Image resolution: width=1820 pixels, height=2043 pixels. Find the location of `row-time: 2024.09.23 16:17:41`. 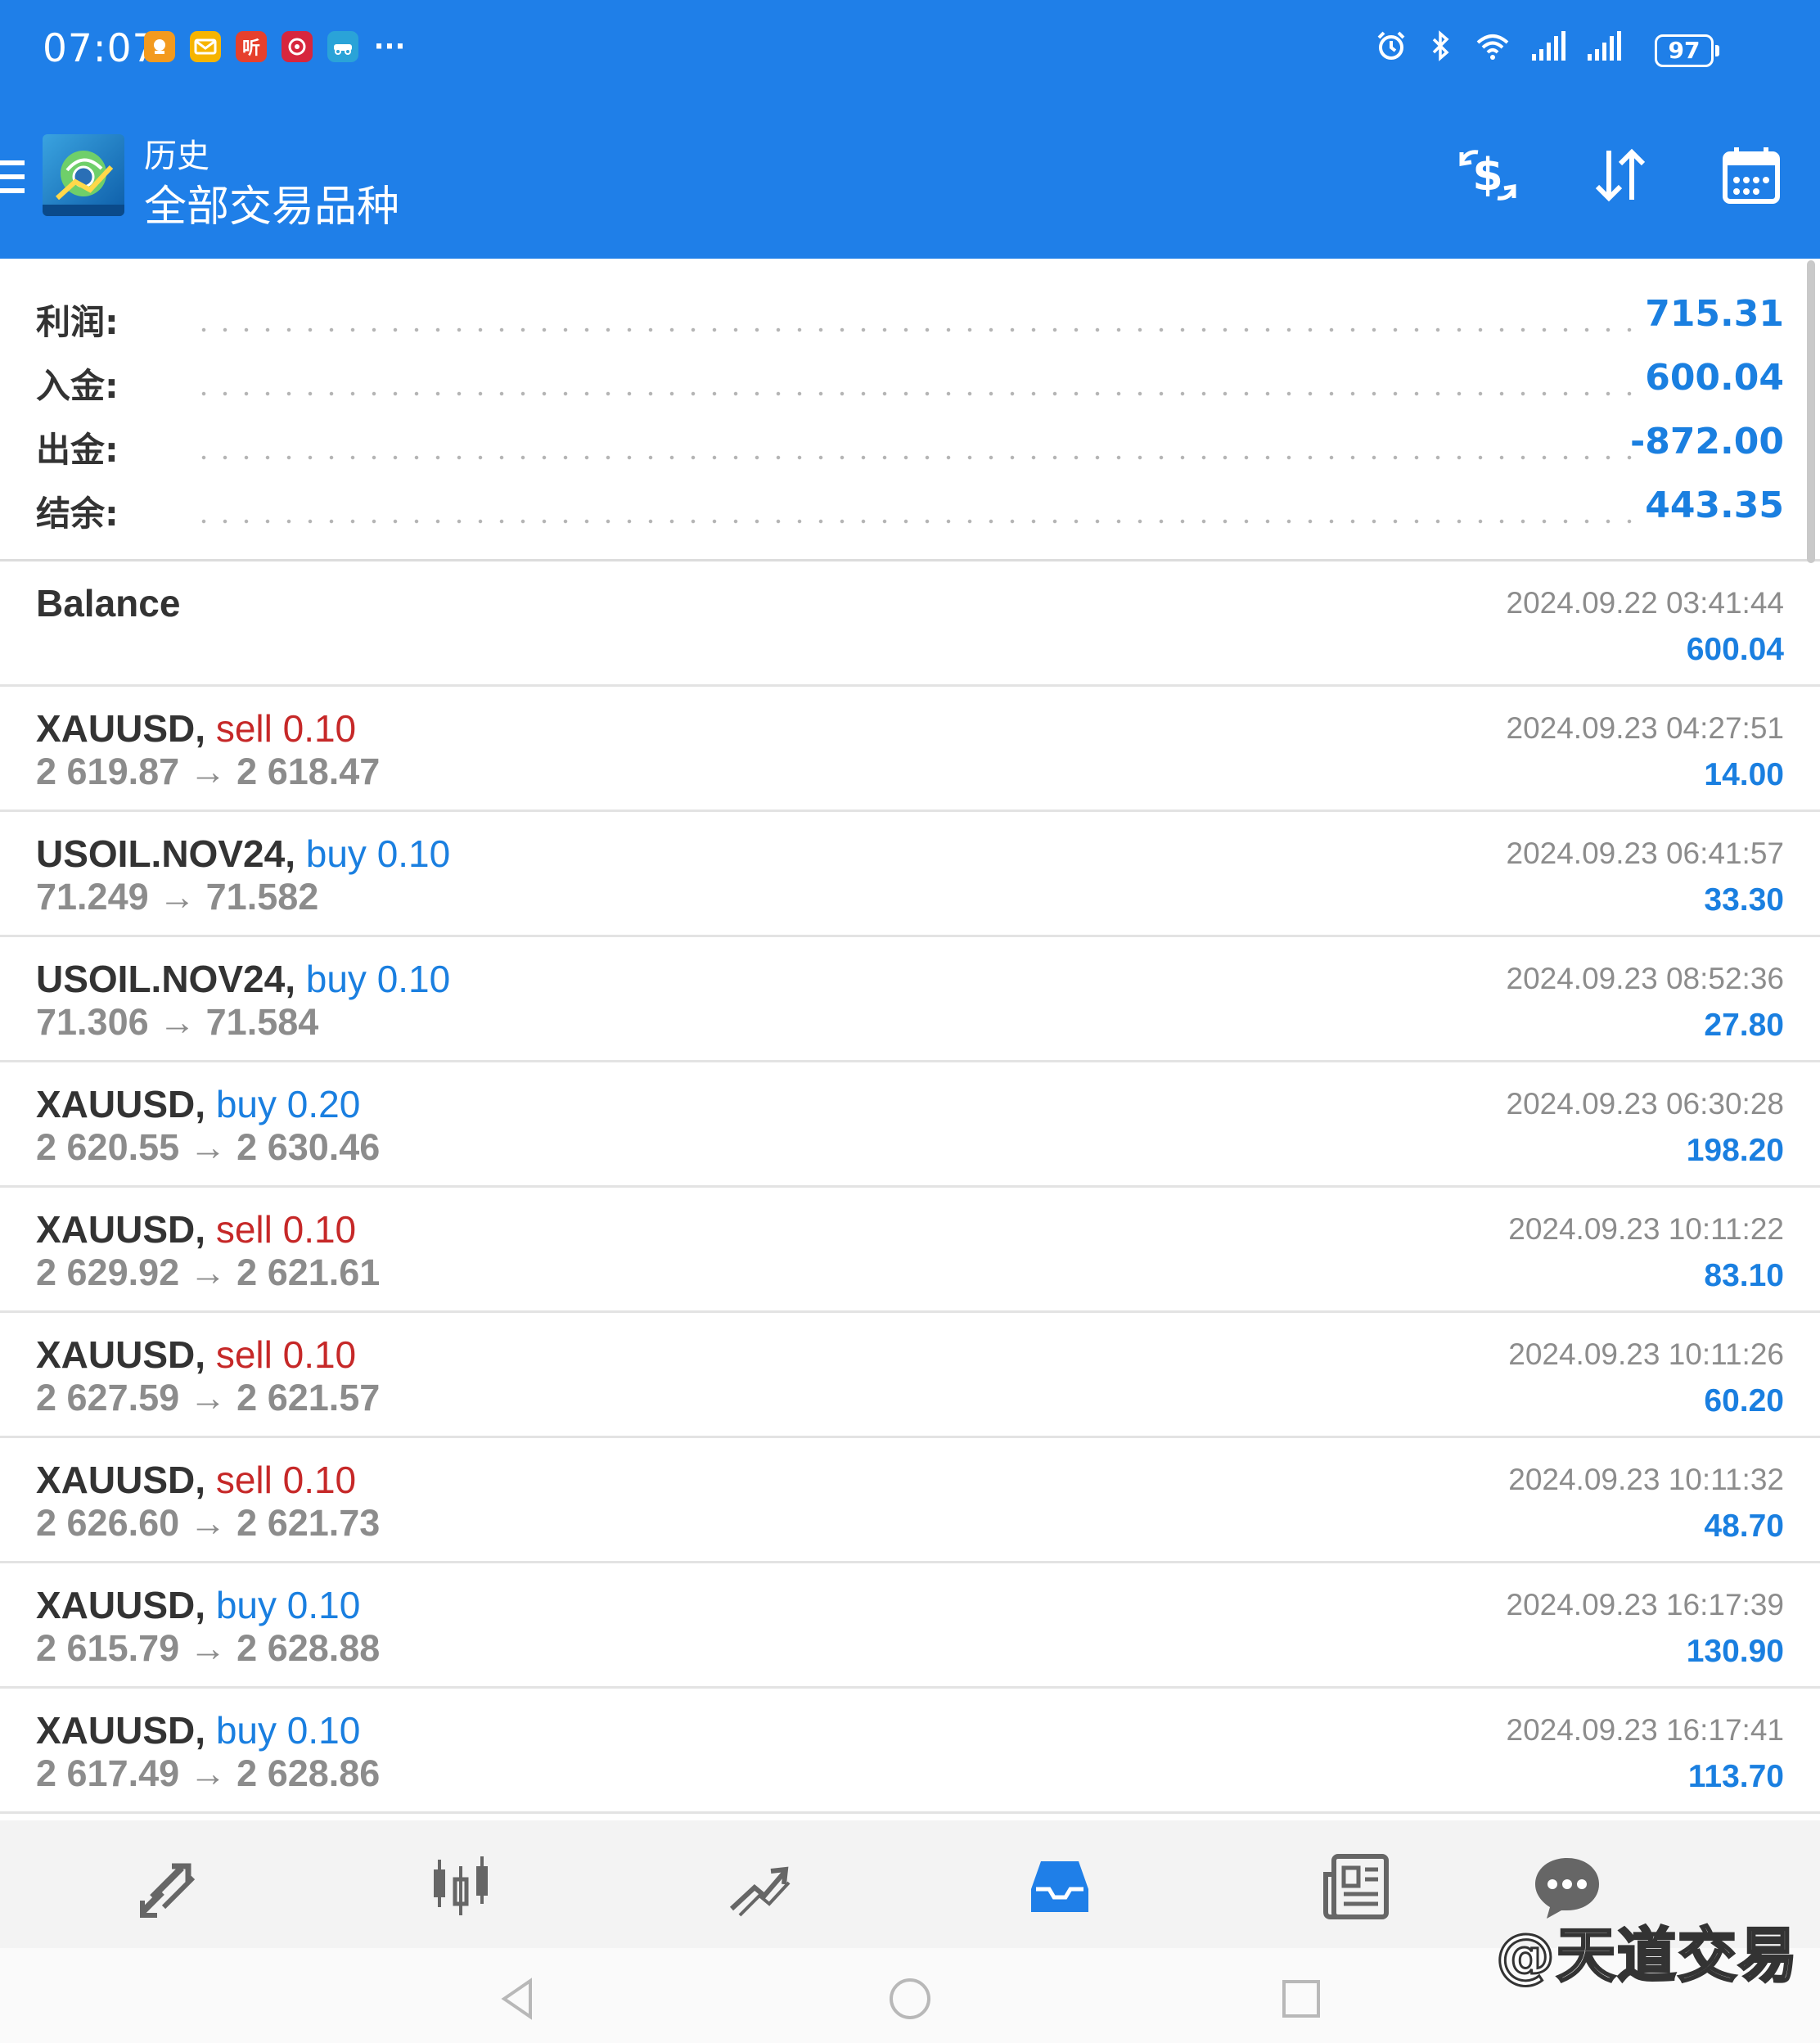

row-time: 2024.09.23 16:17:41 is located at coordinates (1646, 1730).